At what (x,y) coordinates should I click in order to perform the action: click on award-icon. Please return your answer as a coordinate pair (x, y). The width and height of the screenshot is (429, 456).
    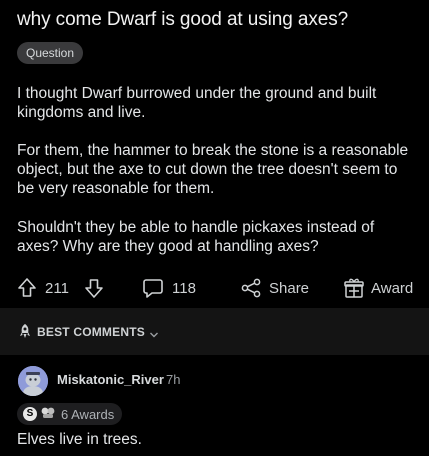
    Looking at the image, I should click on (354, 288).